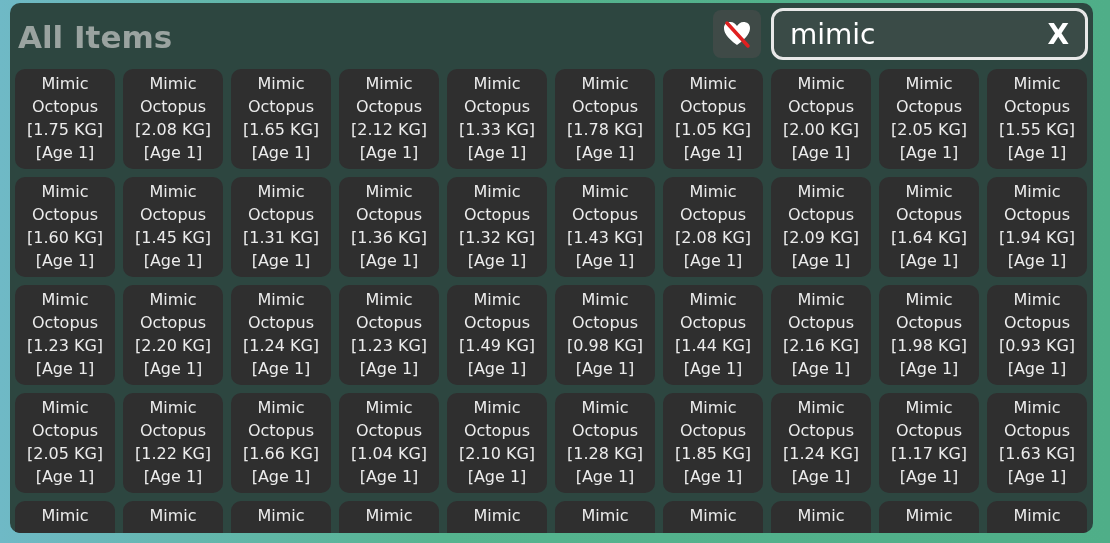  Describe the element at coordinates (821, 335) in the screenshot. I see `item-card: Mimic Octopus [2.16 KG] [Age 1]` at that location.